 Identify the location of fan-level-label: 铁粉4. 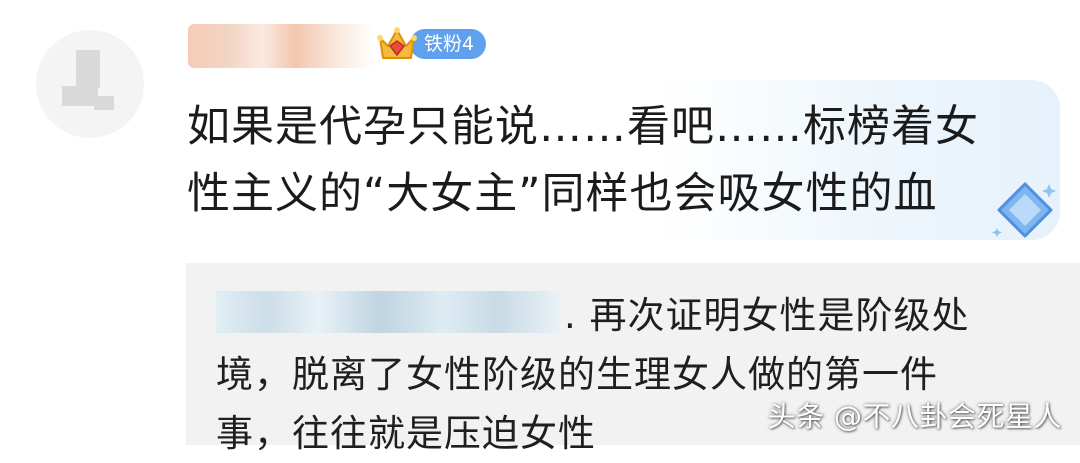
(448, 44).